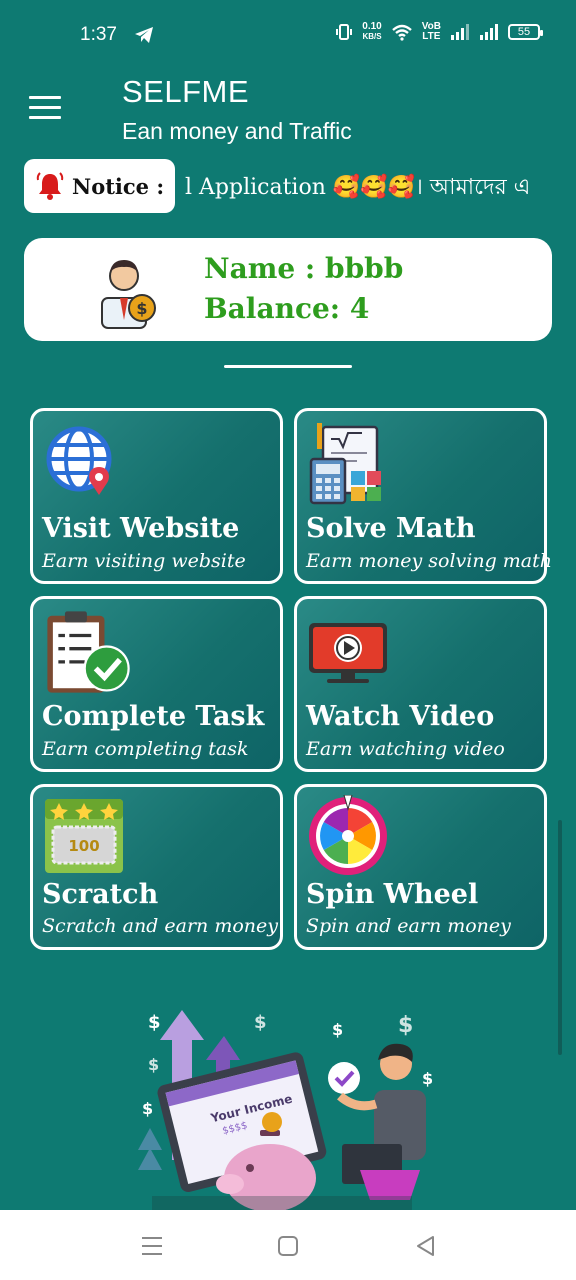  Describe the element at coordinates (100, 894) in the screenshot. I see `card-title: Scratch` at that location.